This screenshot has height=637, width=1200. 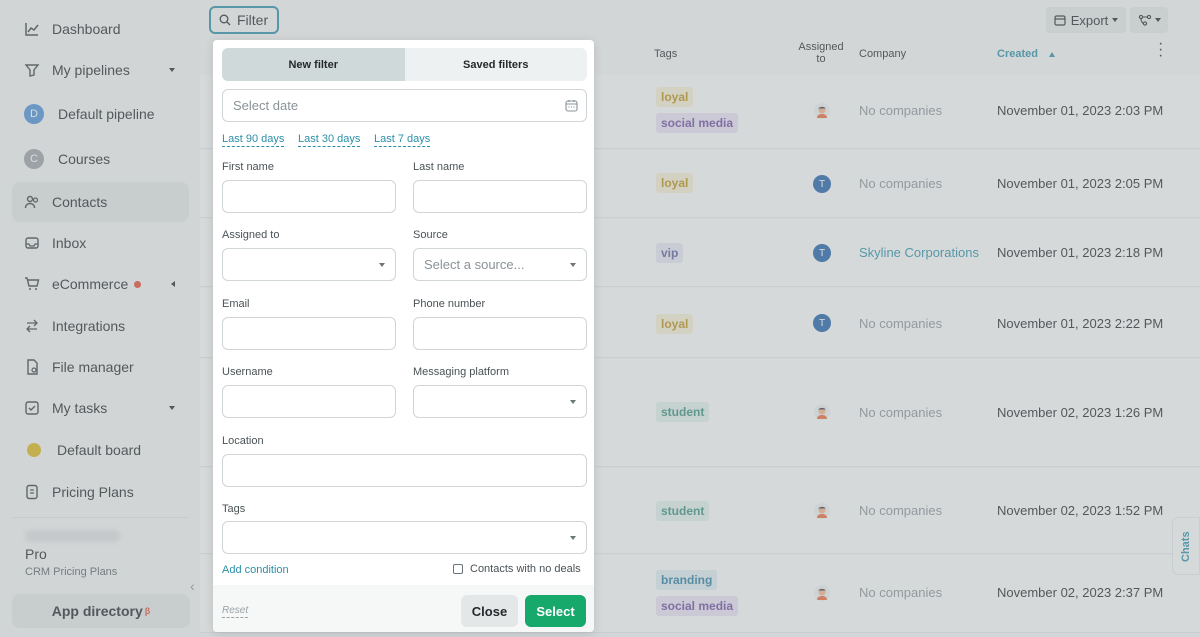 I want to click on add-condition-link: Add condition, so click(x=255, y=570).